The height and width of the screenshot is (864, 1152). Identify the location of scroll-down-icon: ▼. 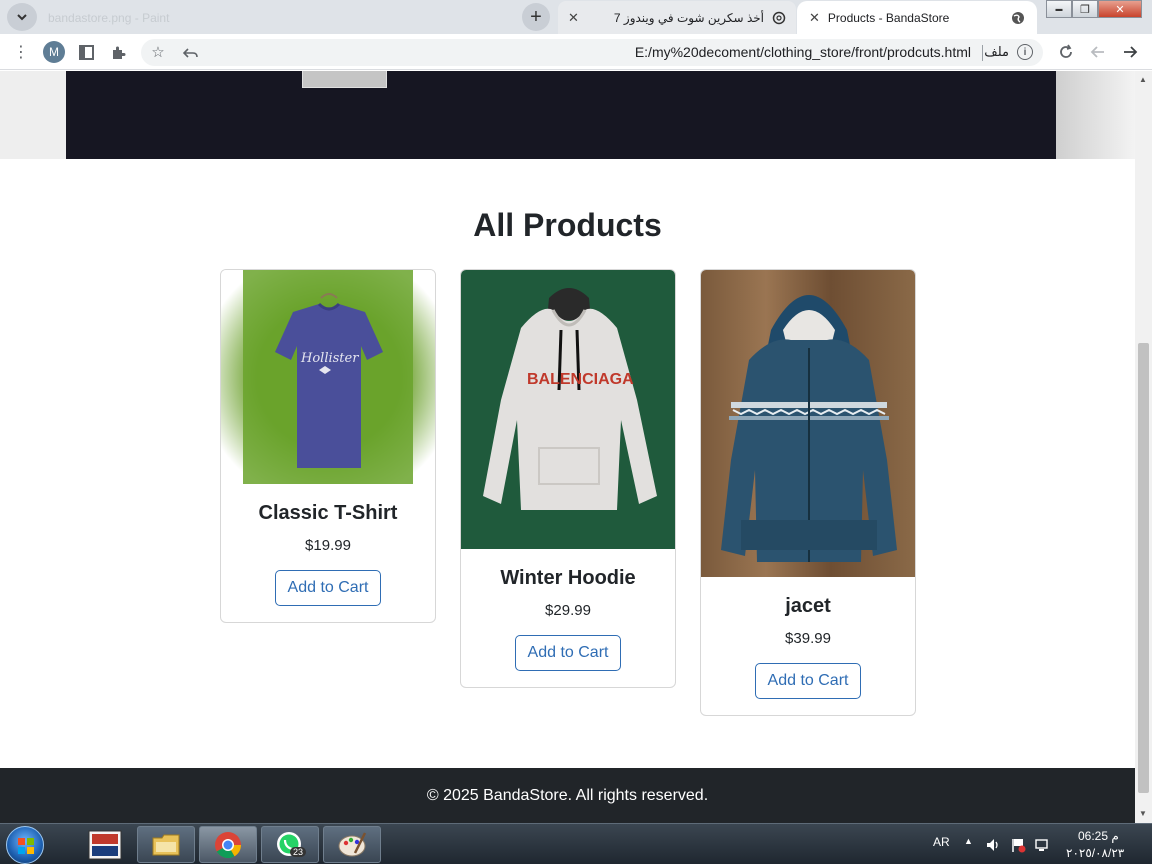
(1143, 813).